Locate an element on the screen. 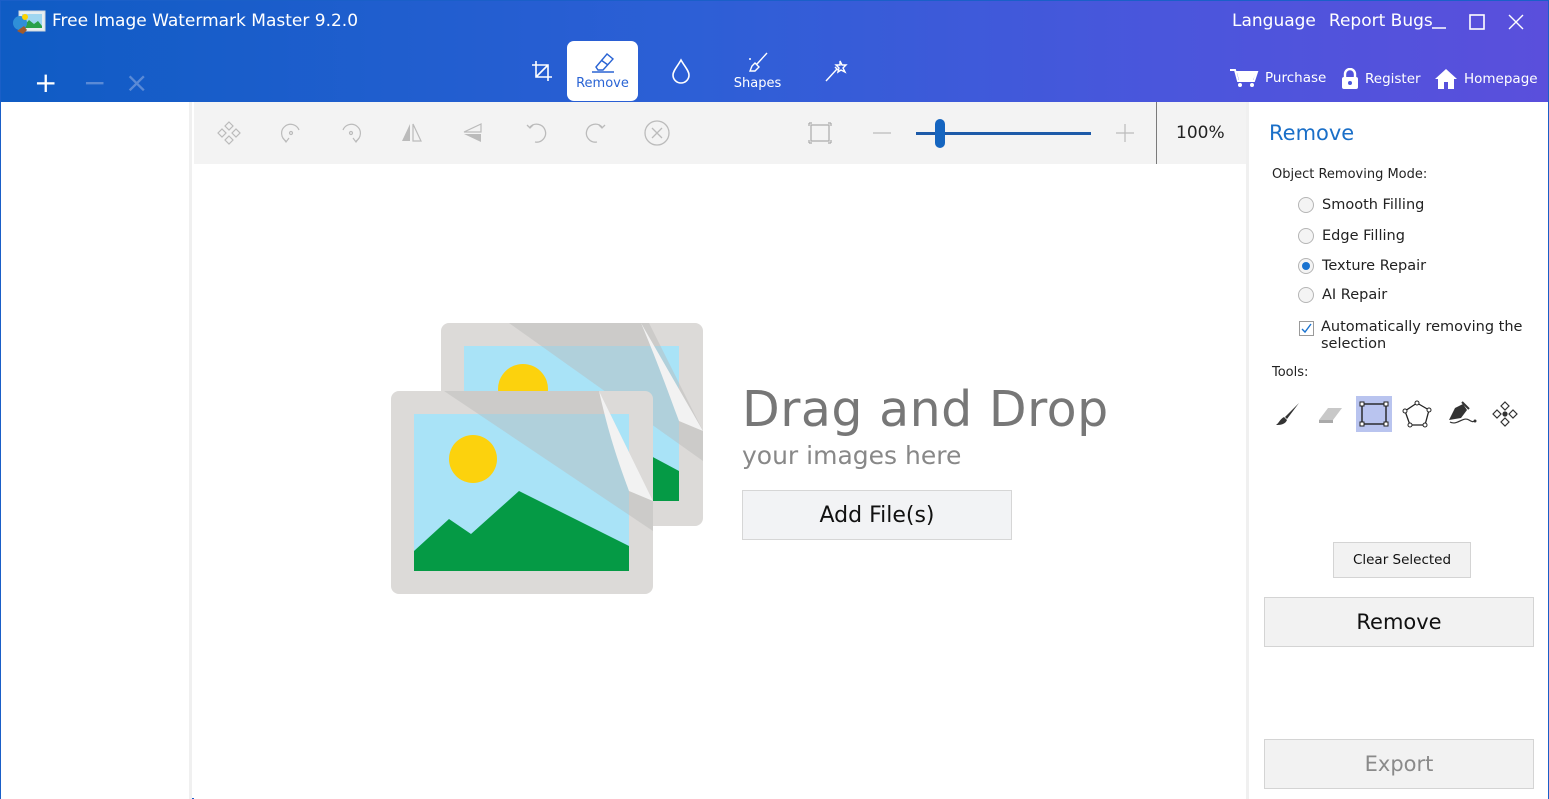 The width and height of the screenshot is (1549, 799). radio-label: Edge Filling is located at coordinates (1363, 236).